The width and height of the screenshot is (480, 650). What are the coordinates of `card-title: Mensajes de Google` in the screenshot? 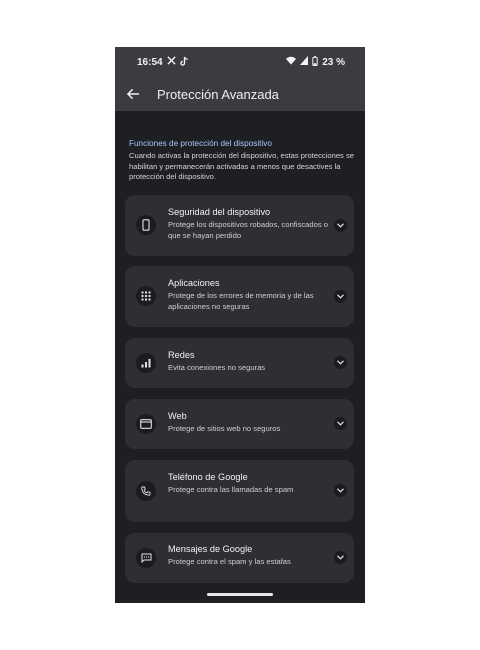 It's located at (210, 549).